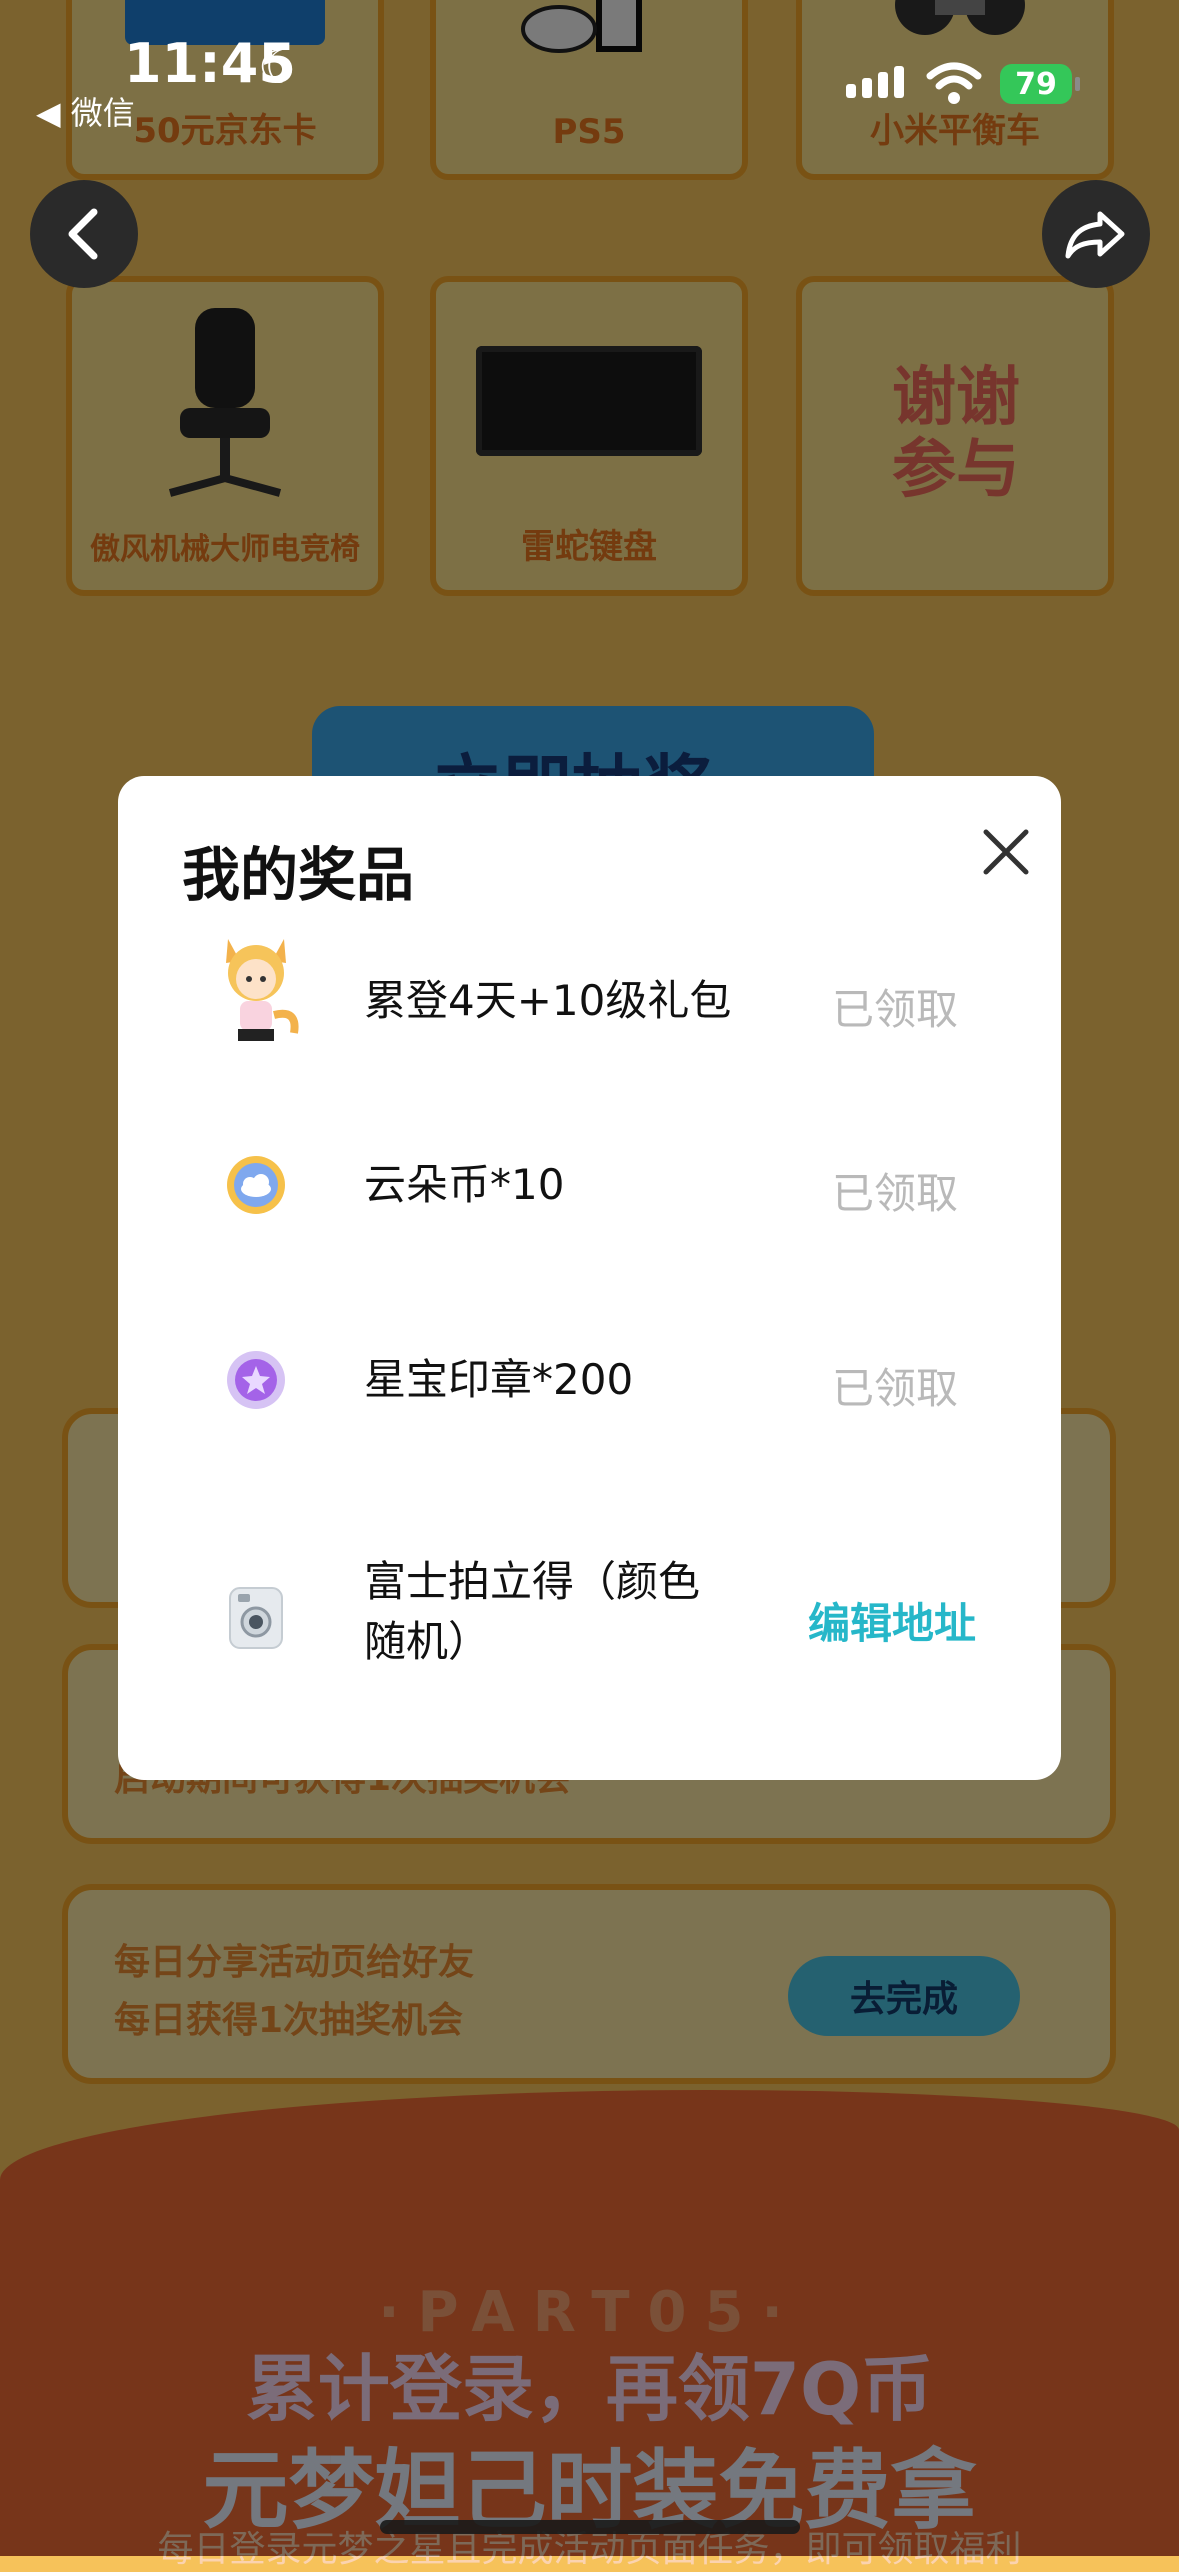  Describe the element at coordinates (532, 1611) in the screenshot. I see `prize-name: 富士拍立得（颜色 随机）` at that location.